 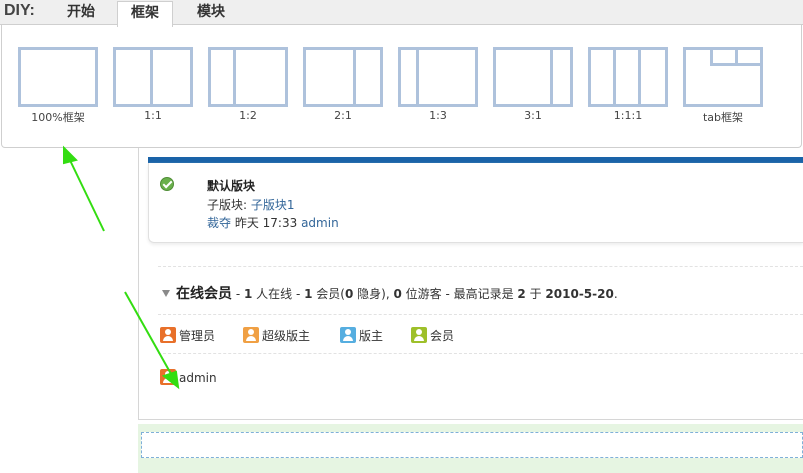 What do you see at coordinates (419, 335) in the screenshot?
I see `member-icon` at bounding box center [419, 335].